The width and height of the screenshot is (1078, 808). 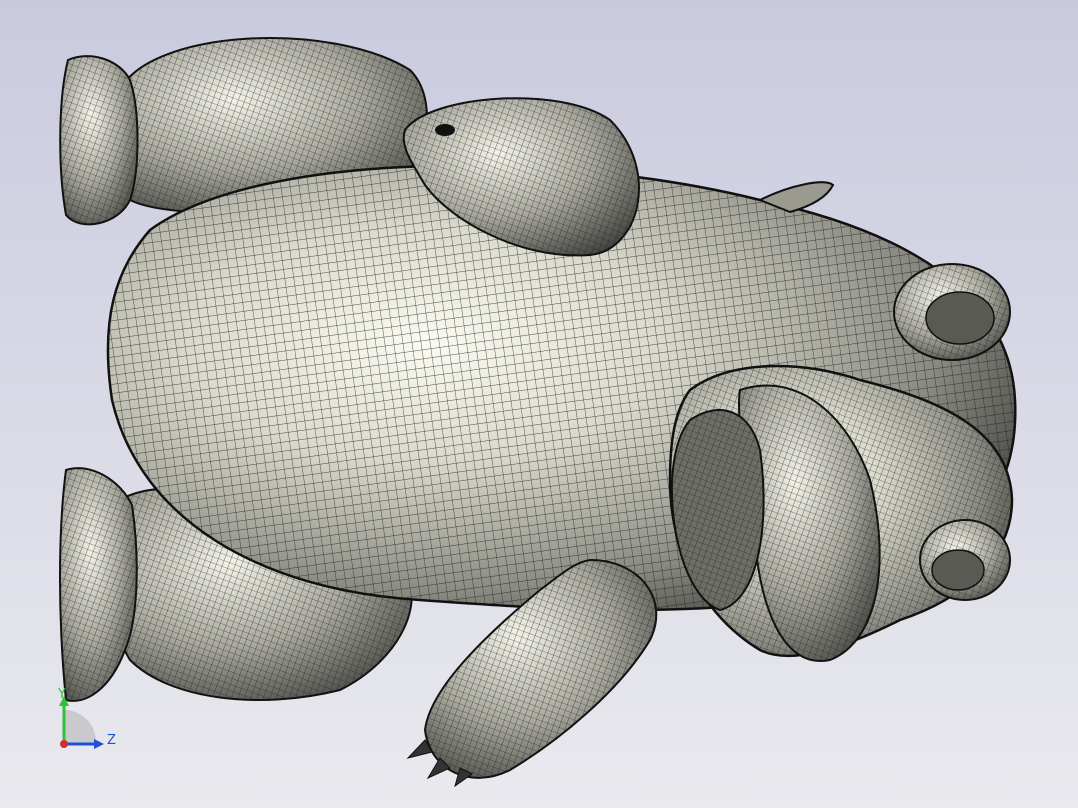 I want to click on z-axis-label: Z, so click(x=111, y=740).